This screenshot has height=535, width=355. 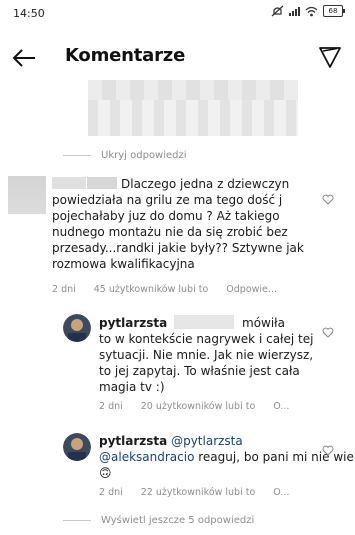 I want to click on reply-likes: 22 użytkowników lubi to, so click(x=198, y=492).